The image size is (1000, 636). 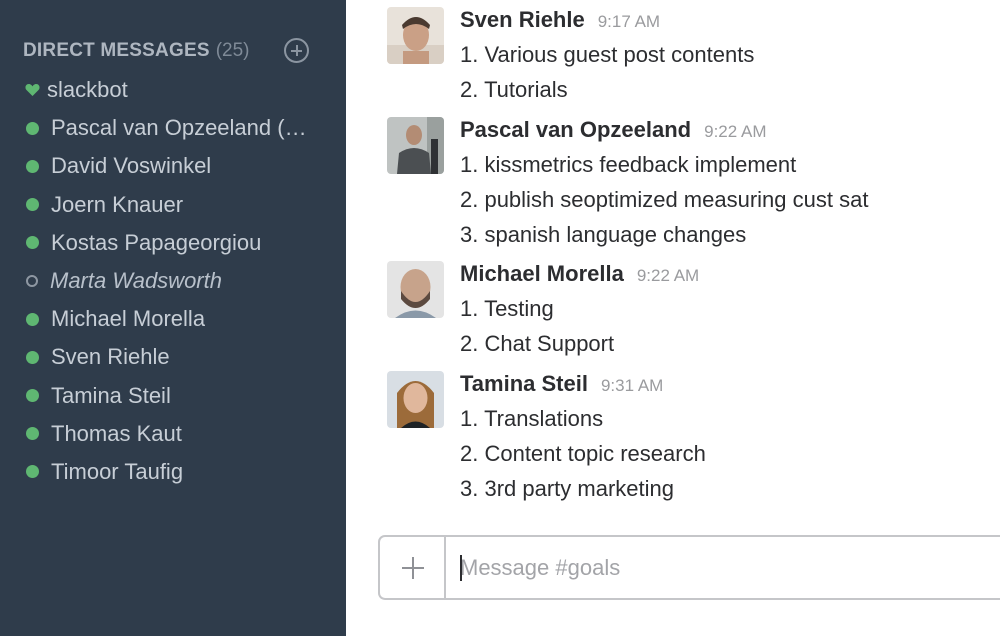 I want to click on message-author: Pascal van Opzeeland, so click(x=575, y=130).